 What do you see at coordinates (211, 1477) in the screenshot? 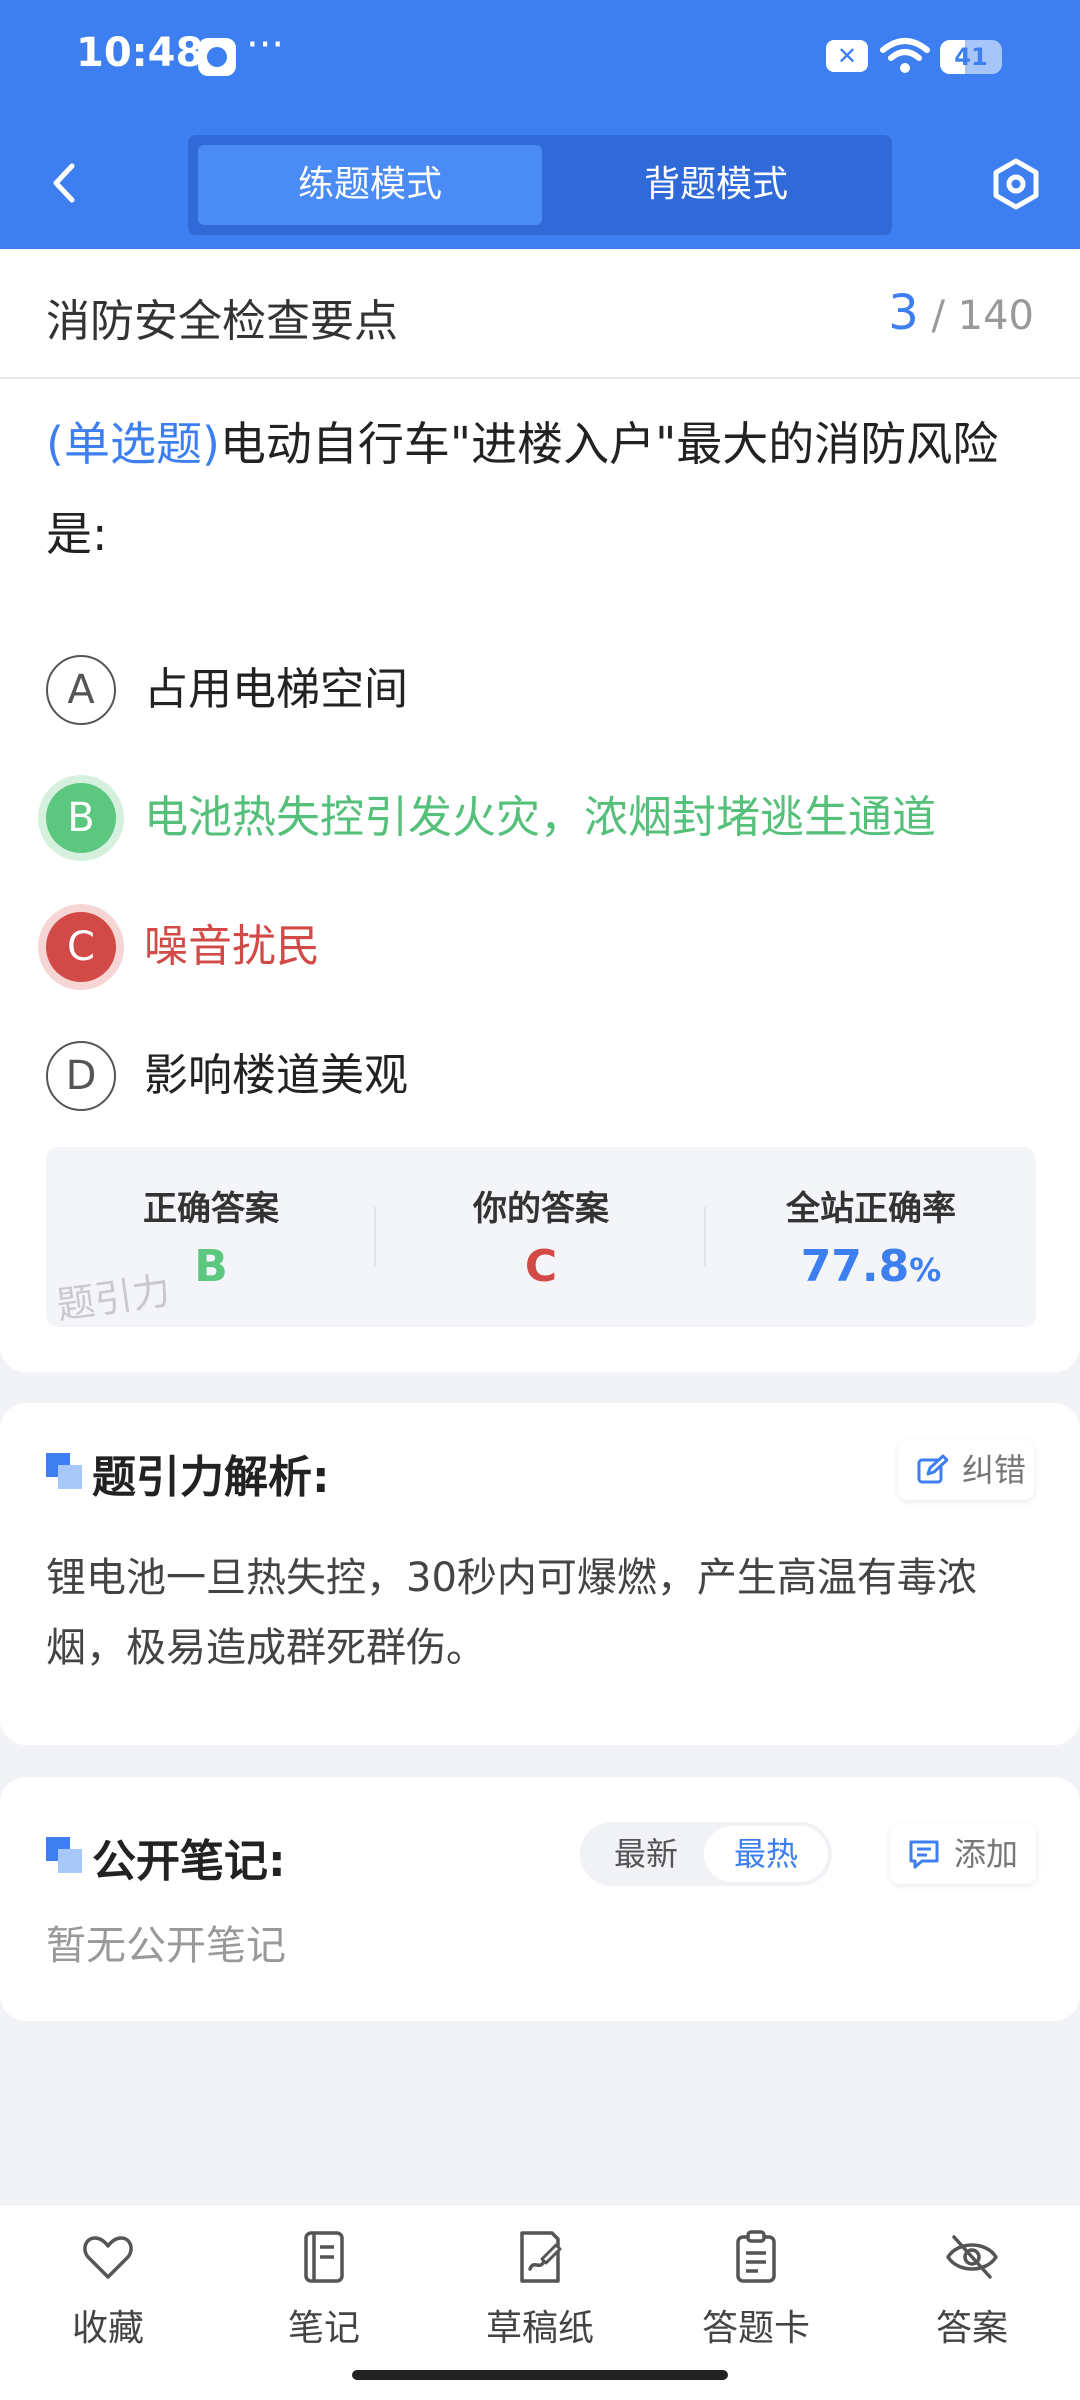
I see `analysis-title: 题引力解析:` at bounding box center [211, 1477].